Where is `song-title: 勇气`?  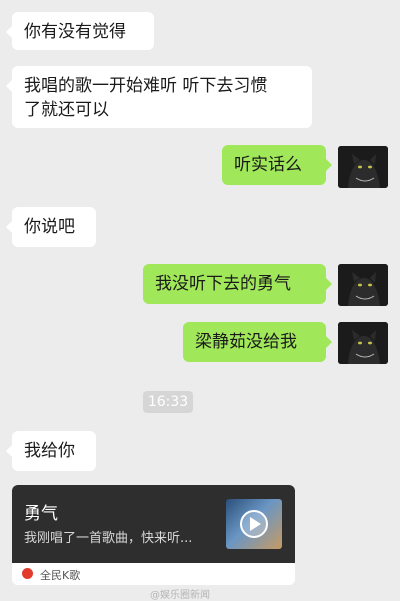 song-title: 勇气 is located at coordinates (41, 514).